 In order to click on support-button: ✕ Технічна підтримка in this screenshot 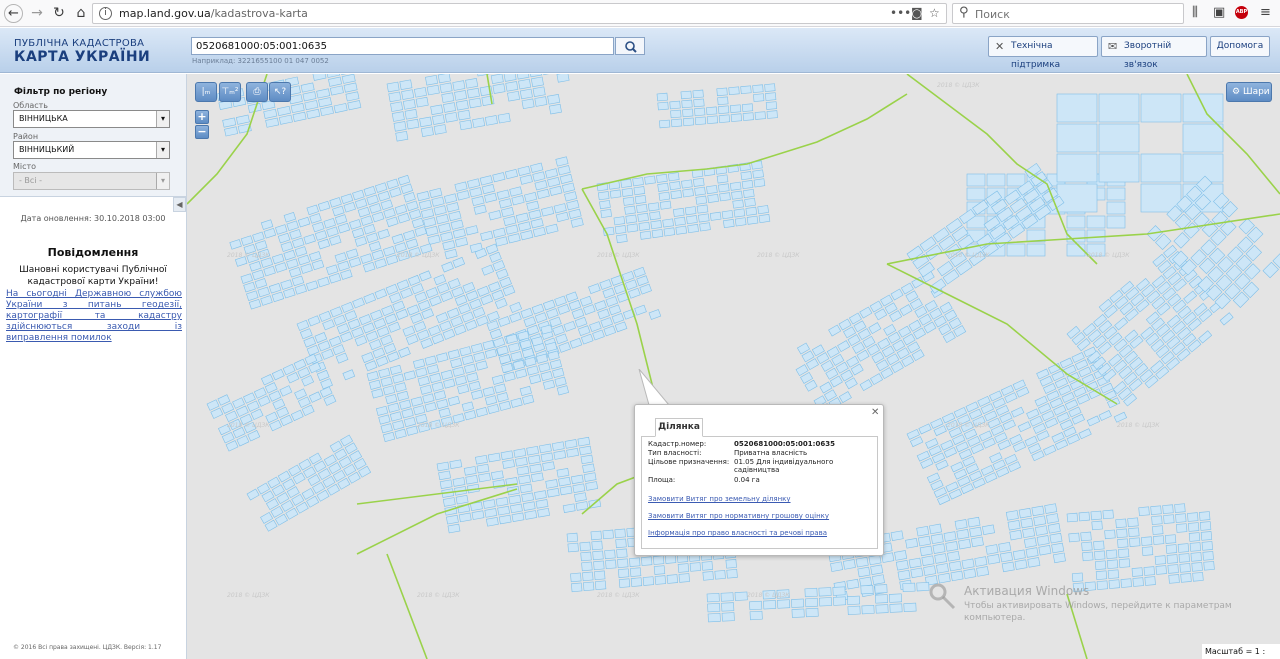, I will do `click(1043, 53)`.